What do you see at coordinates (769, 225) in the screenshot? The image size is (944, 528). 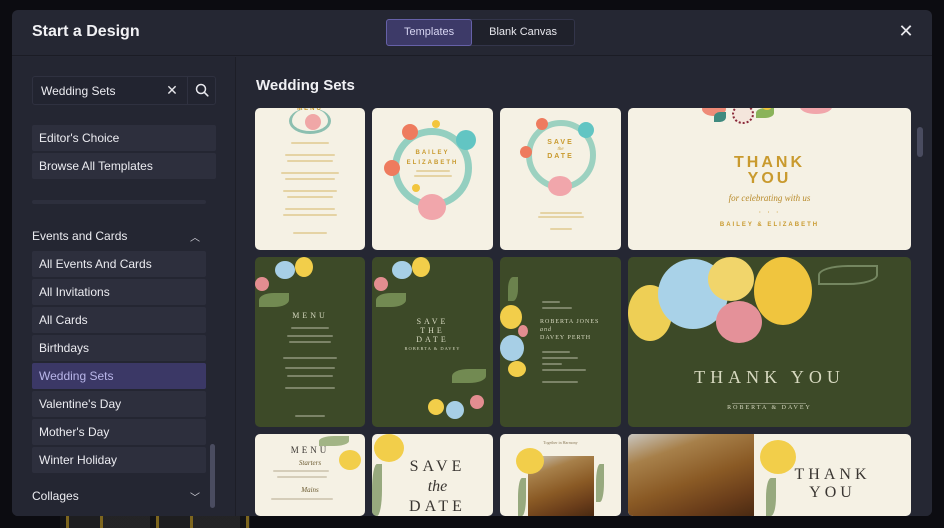 I see `card-names: BAILEY & ELIZABETH` at bounding box center [769, 225].